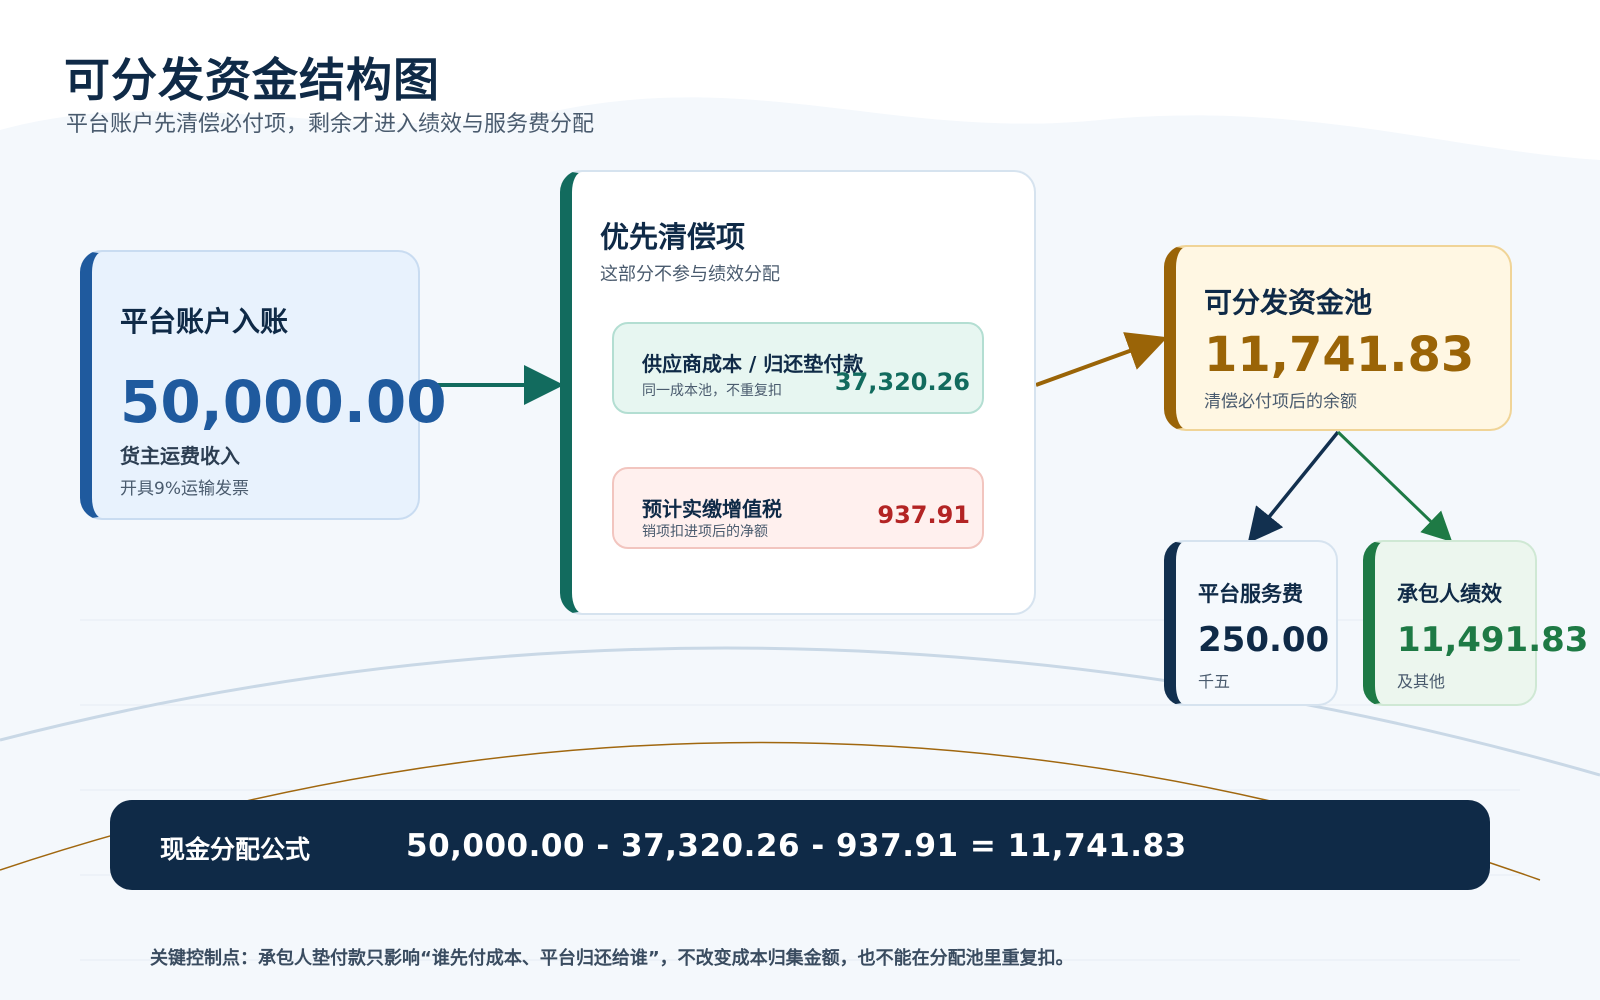  I want to click on priority-item-supplier-cost: 供应商成本 / 归还垫付款 同一成本池，不重复扣 37,320.26, so click(798, 368).